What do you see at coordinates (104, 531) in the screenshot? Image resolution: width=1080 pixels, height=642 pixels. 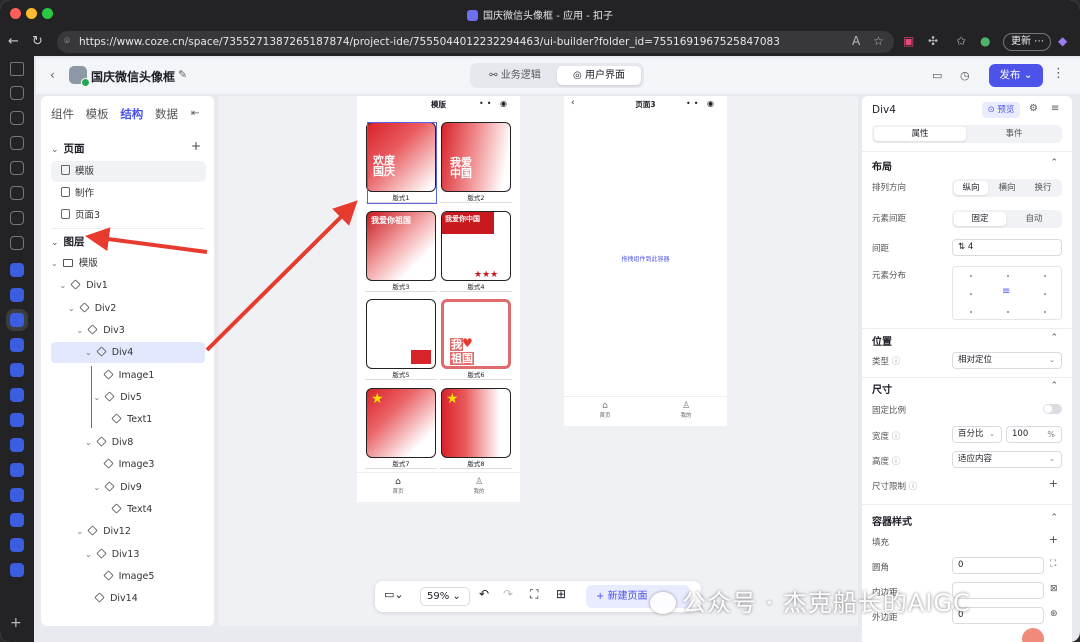 I see `layer-item: ⌄ Div12` at bounding box center [104, 531].